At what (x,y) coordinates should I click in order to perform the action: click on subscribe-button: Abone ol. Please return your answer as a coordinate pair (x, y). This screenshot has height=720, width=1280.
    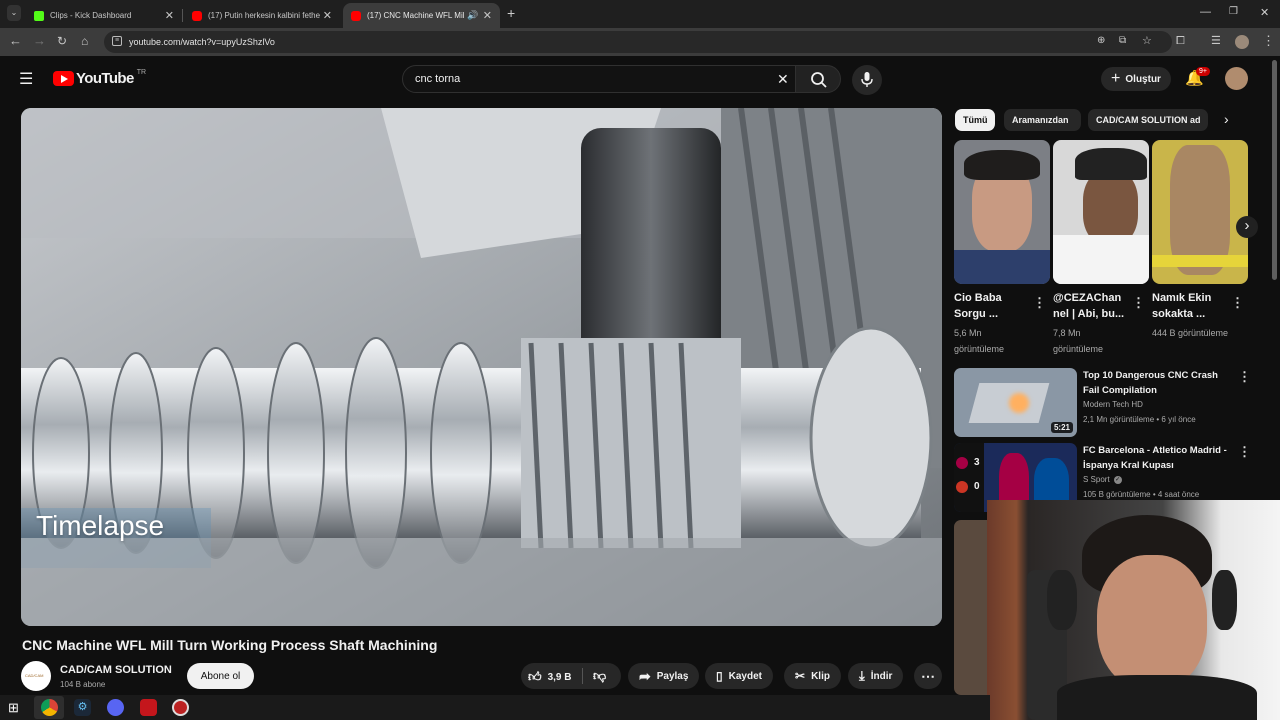
    Looking at the image, I should click on (220, 676).